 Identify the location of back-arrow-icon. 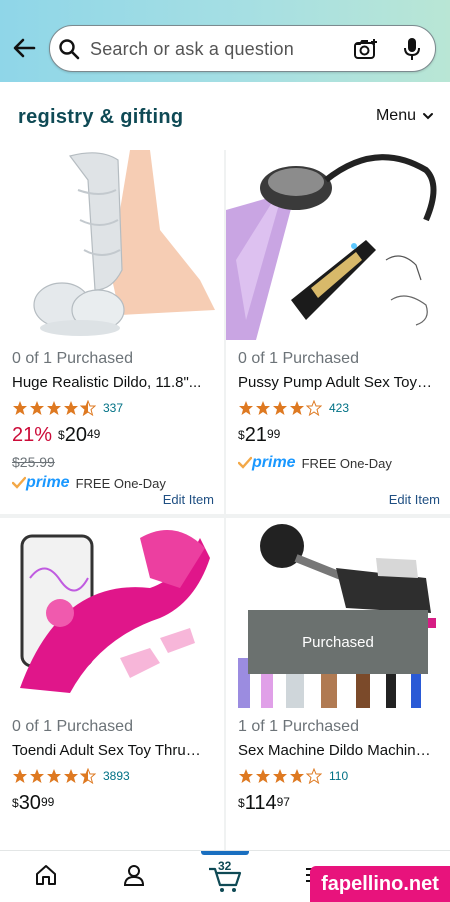
(24, 48).